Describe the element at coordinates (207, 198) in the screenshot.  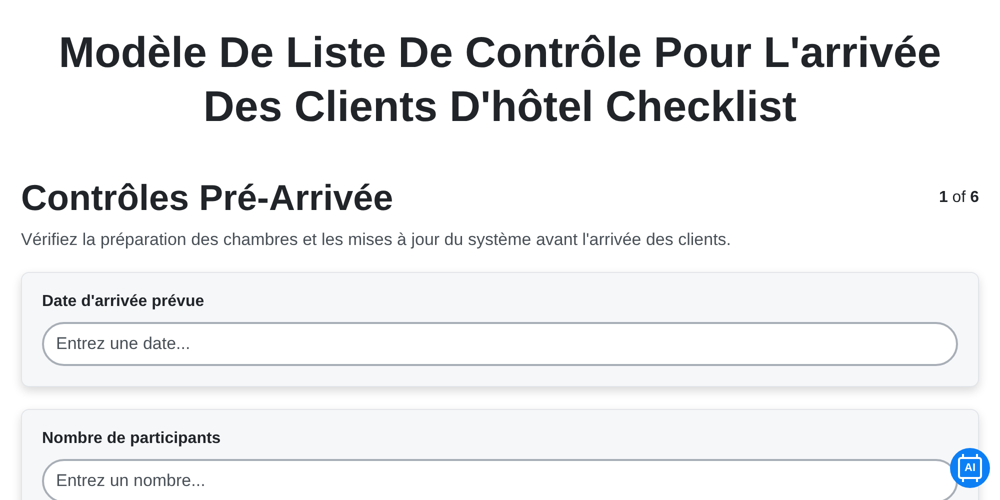
I see `section-heading: Contrôles Pré-Arrivée` at that location.